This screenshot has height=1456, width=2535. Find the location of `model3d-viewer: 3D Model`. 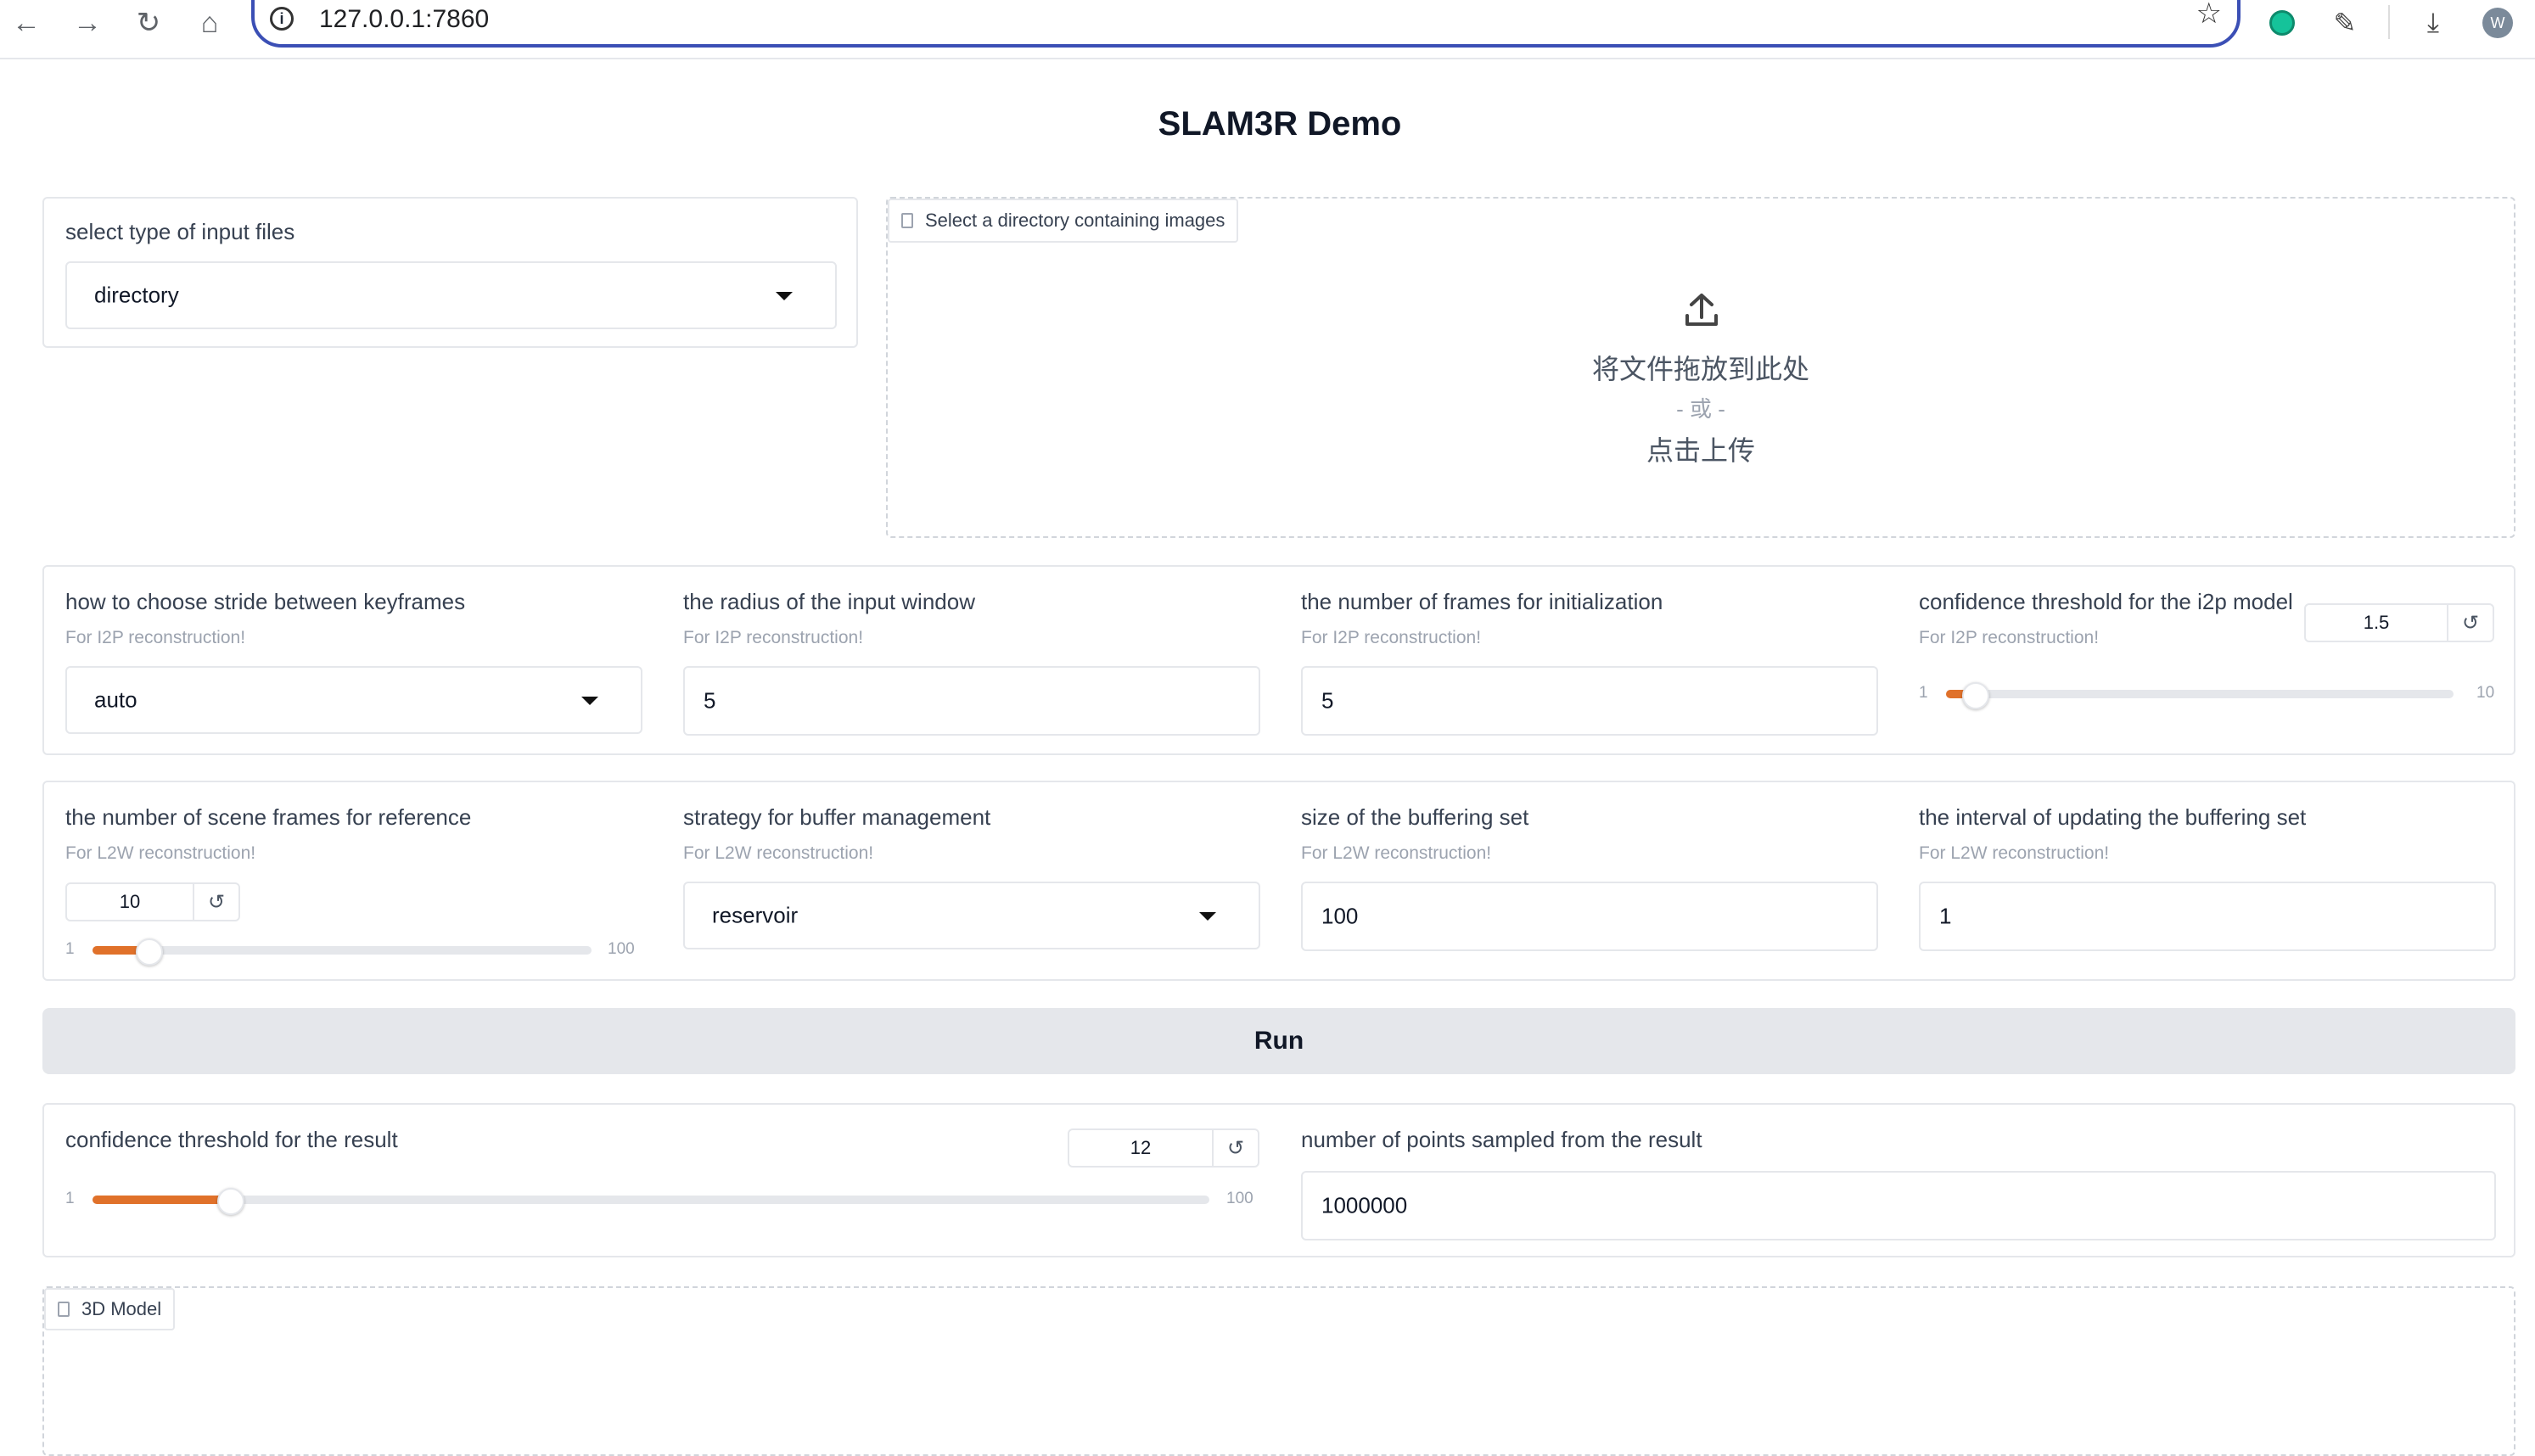

model3d-viewer: 3D Model is located at coordinates (1278, 1371).